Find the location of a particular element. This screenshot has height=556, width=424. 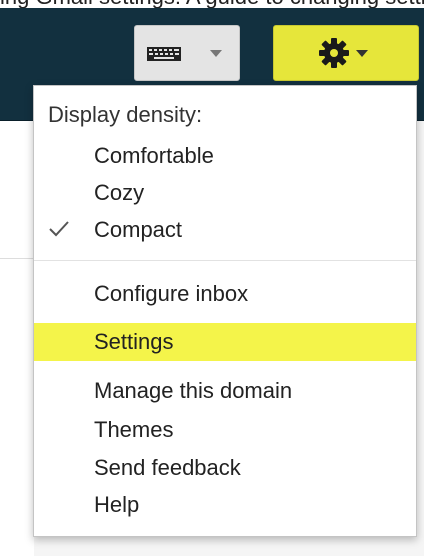

menu-item-label: Manage this domain is located at coordinates (193, 390).